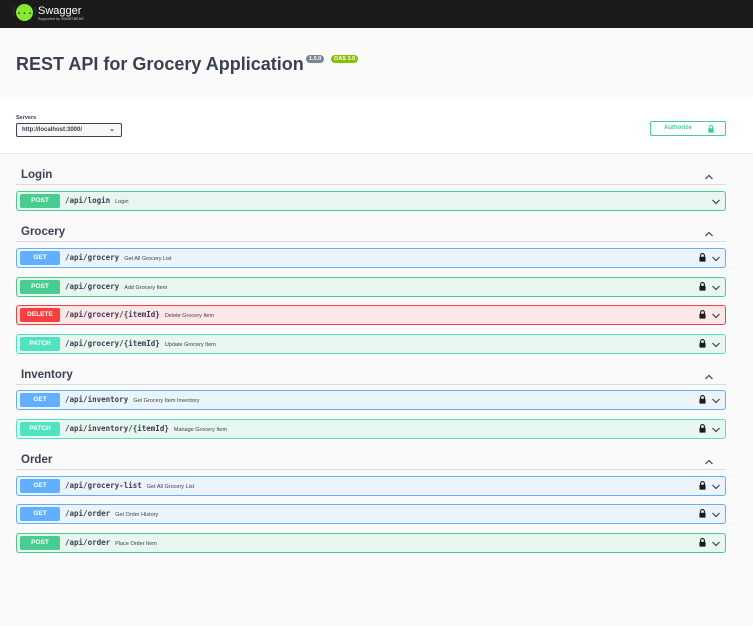 The image size is (753, 626). What do you see at coordinates (315, 59) in the screenshot?
I see `version-badge: 1.0.0` at bounding box center [315, 59].